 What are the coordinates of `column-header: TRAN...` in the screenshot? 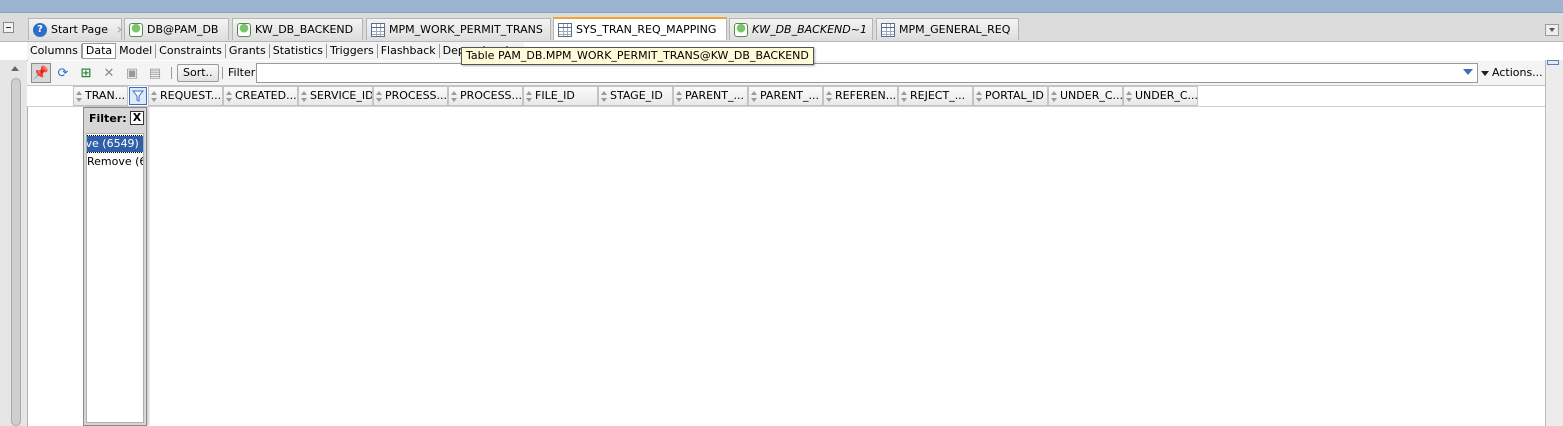 It's located at (100, 96).